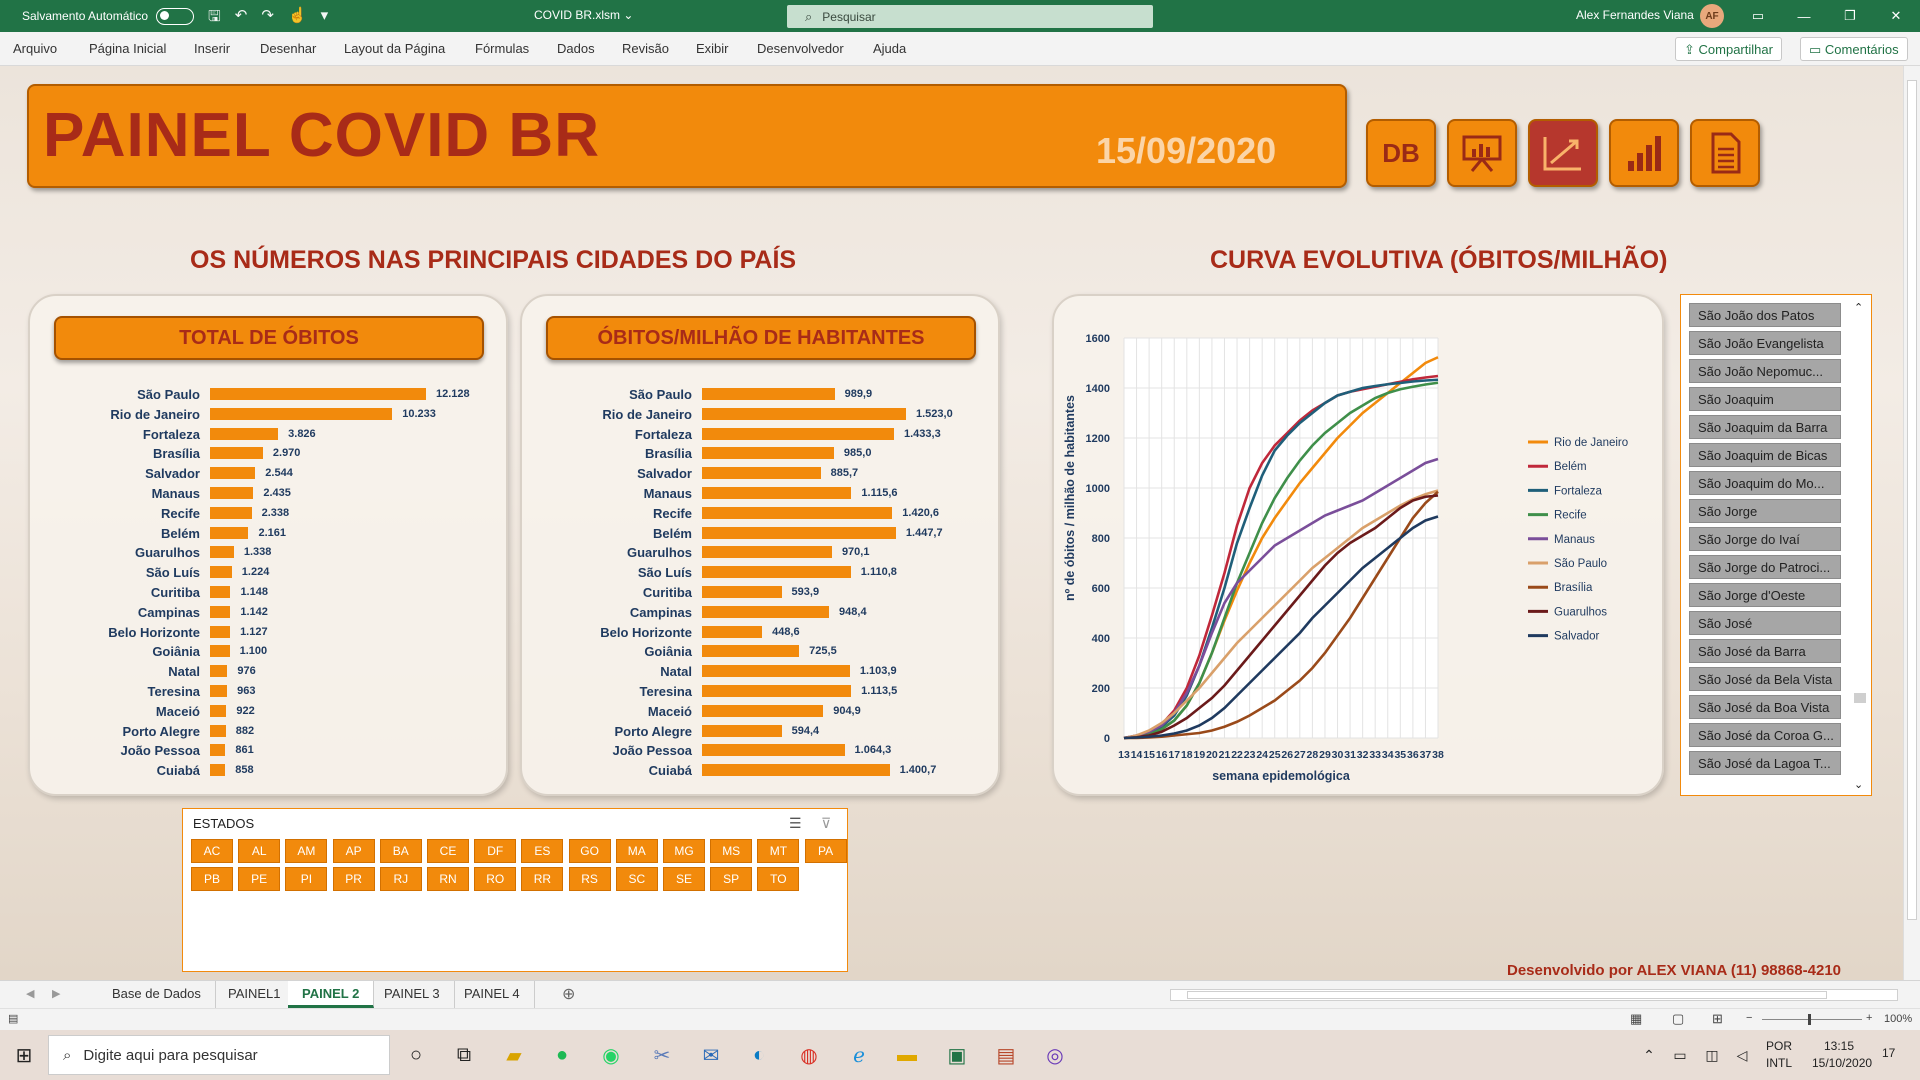 This screenshot has width=1920, height=1080. I want to click on state-button-rn: RN, so click(448, 879).